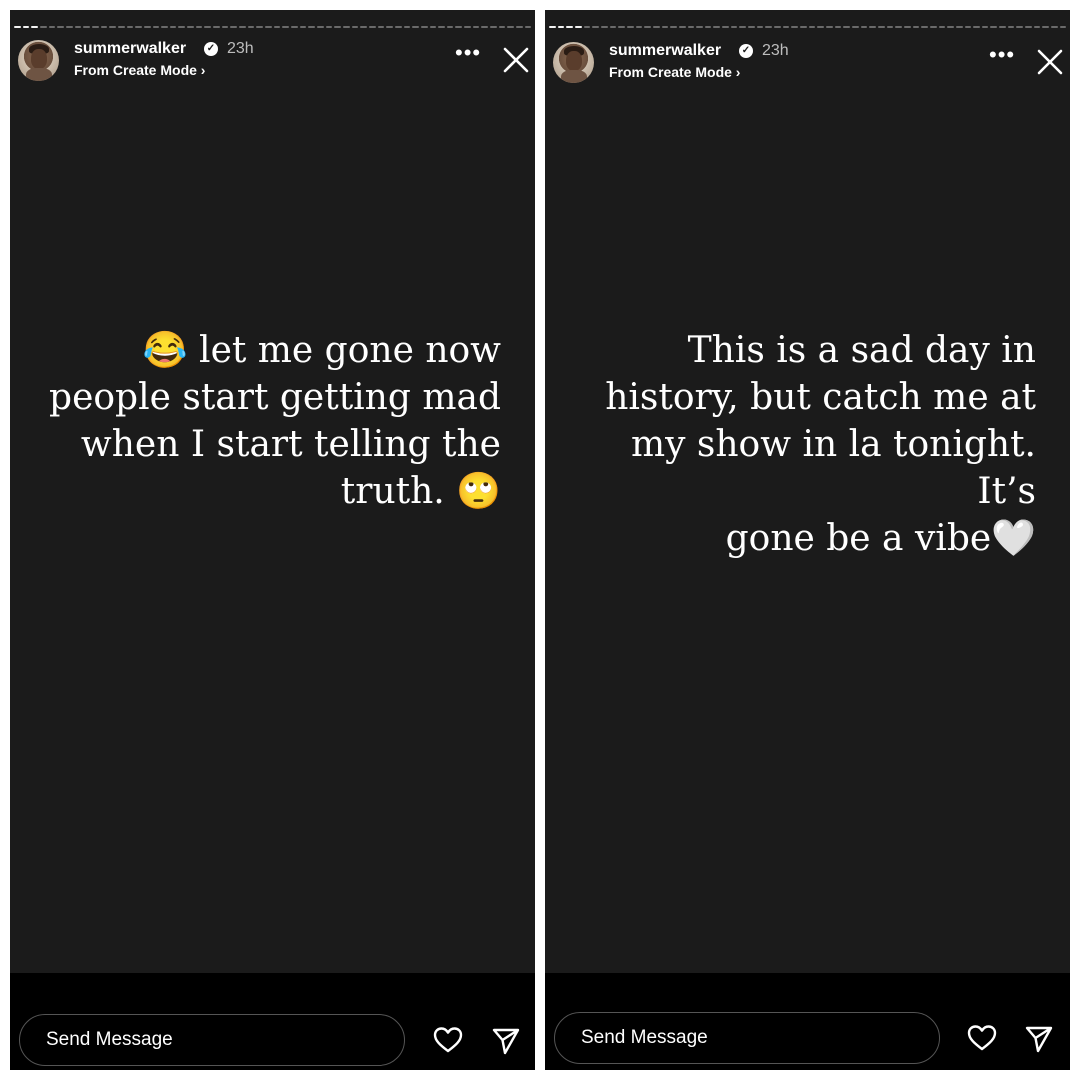 The height and width of the screenshot is (1080, 1080). I want to click on story-line: people start getting mad, so click(275, 397).